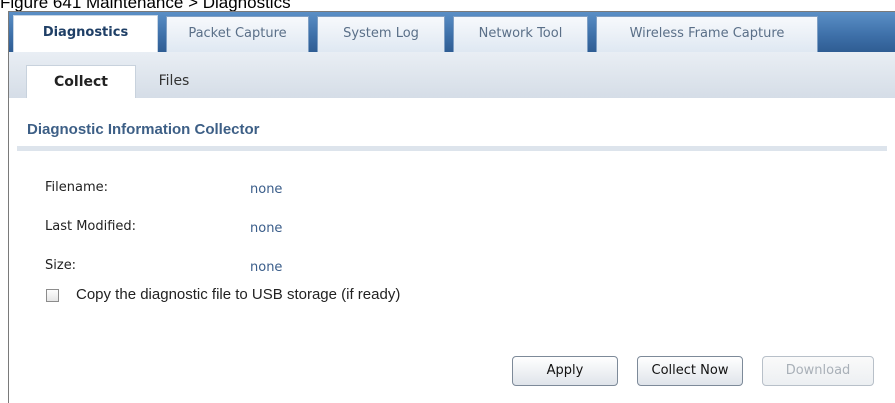 The width and height of the screenshot is (895, 403). I want to click on filename-value: none, so click(266, 189).